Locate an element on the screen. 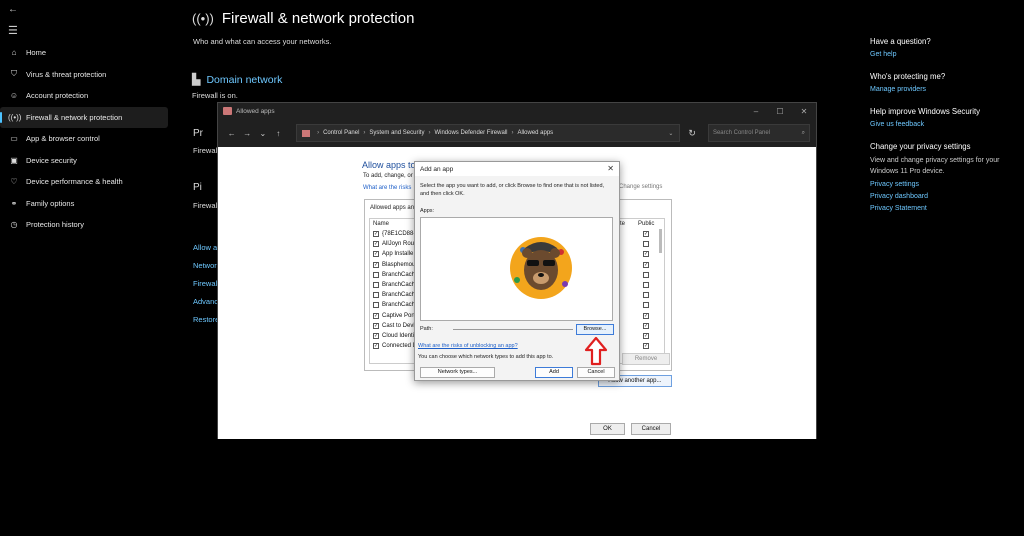 The width and height of the screenshot is (1024, 536). domain-status: Firewall is on. is located at coordinates (215, 95).